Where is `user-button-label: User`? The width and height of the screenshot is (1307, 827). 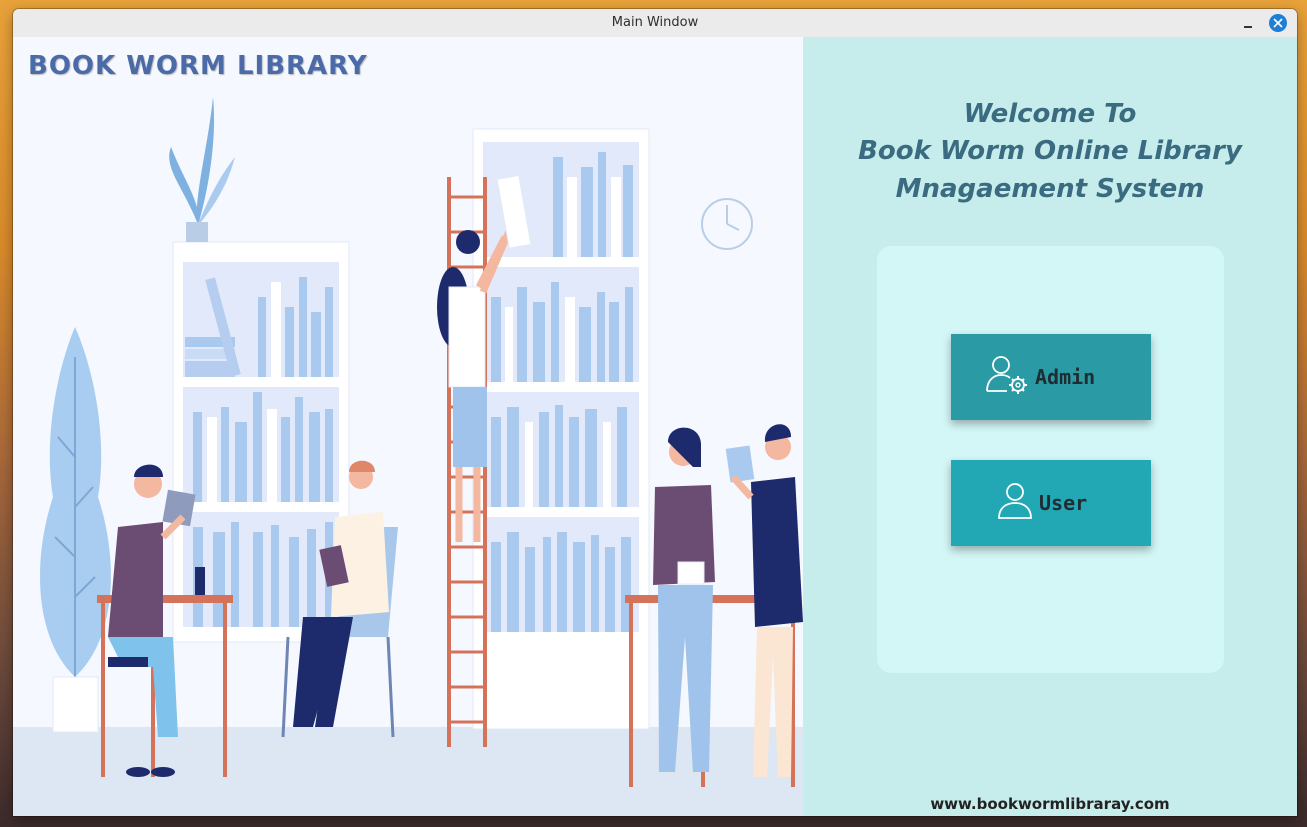
user-button-label: User is located at coordinates (1063, 503).